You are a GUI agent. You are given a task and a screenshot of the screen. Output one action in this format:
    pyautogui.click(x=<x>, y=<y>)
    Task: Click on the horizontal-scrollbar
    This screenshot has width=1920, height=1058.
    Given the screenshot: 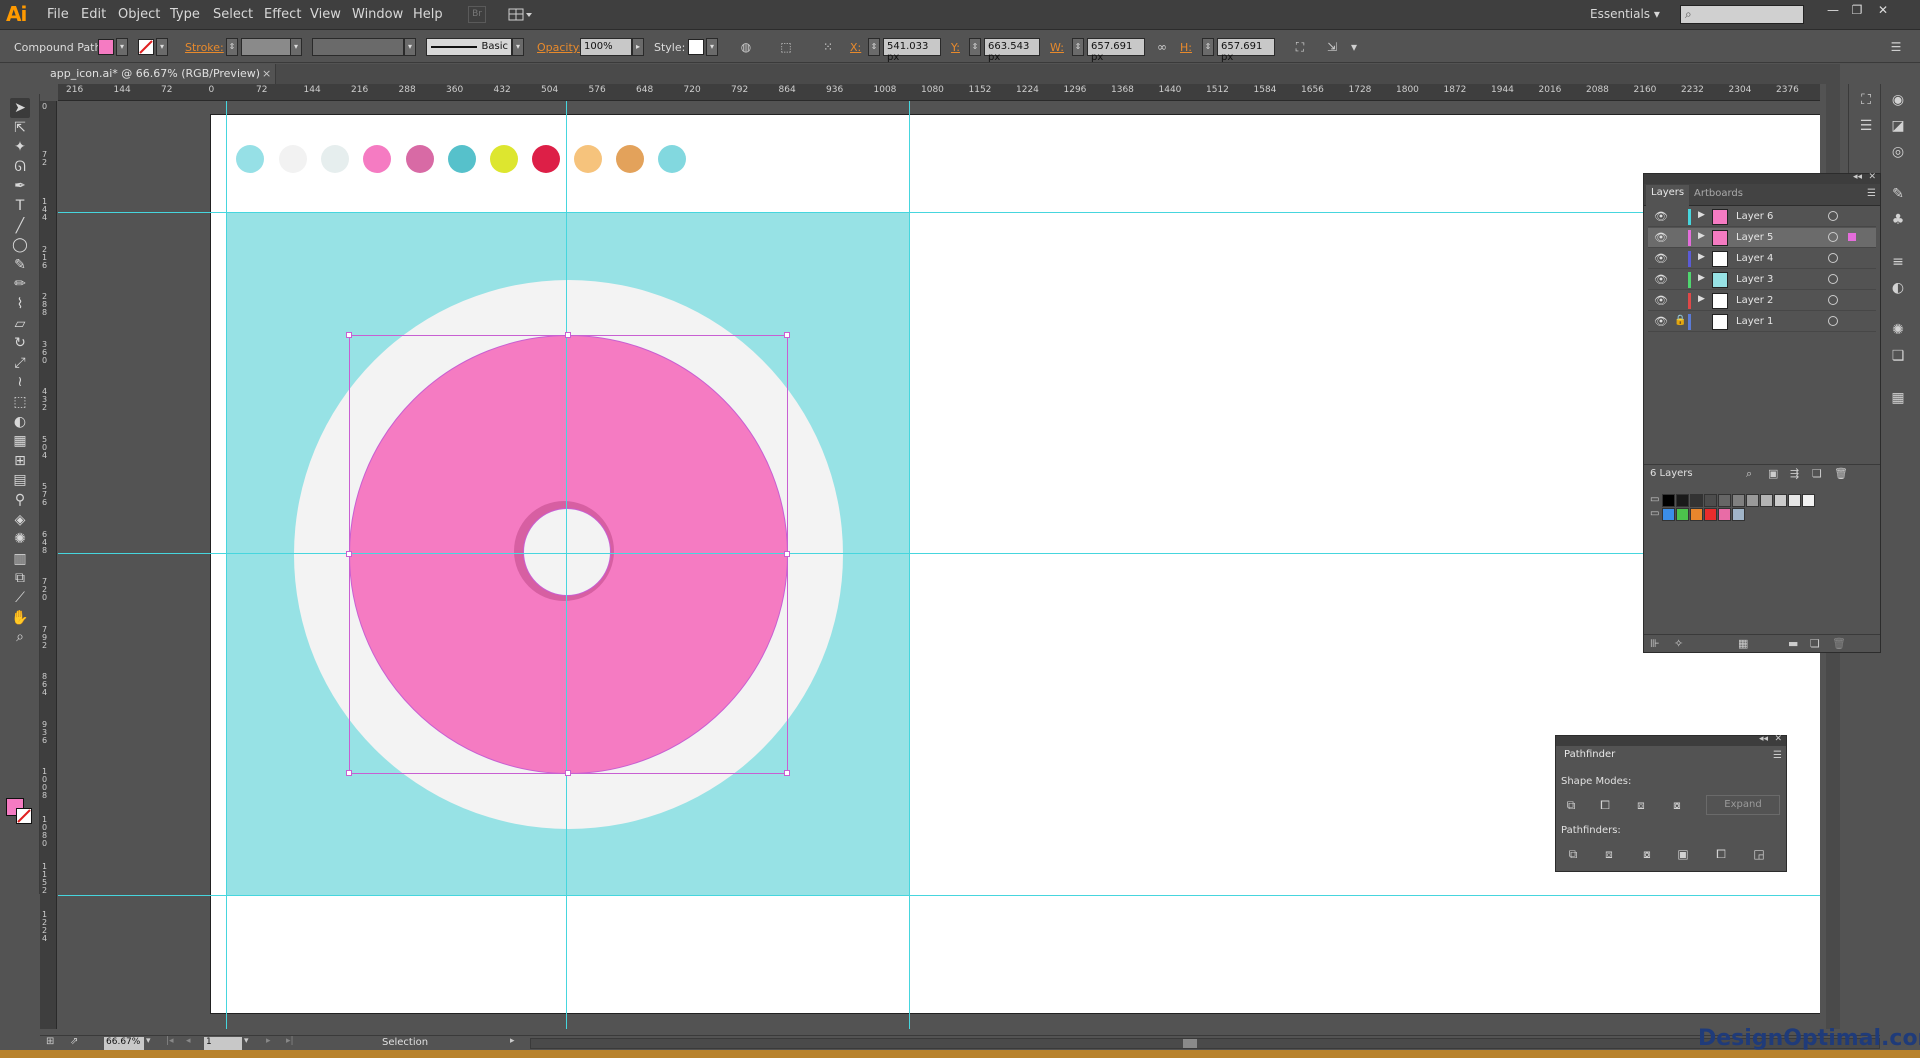 What is the action you would take?
    pyautogui.click(x=1205, y=1043)
    